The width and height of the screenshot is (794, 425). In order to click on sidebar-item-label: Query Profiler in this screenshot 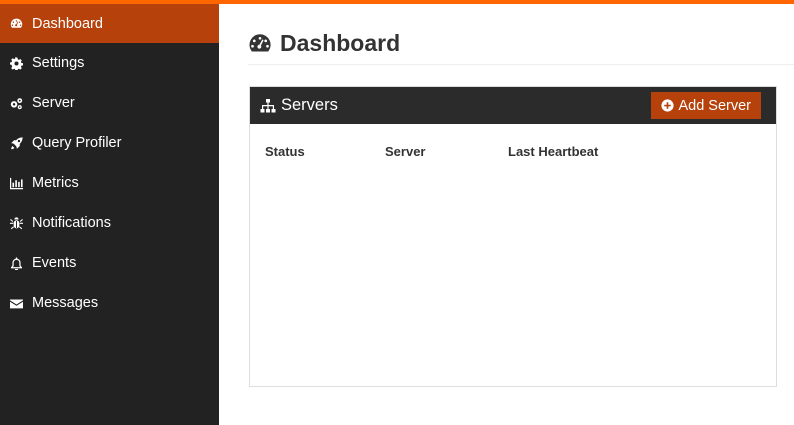, I will do `click(77, 143)`.